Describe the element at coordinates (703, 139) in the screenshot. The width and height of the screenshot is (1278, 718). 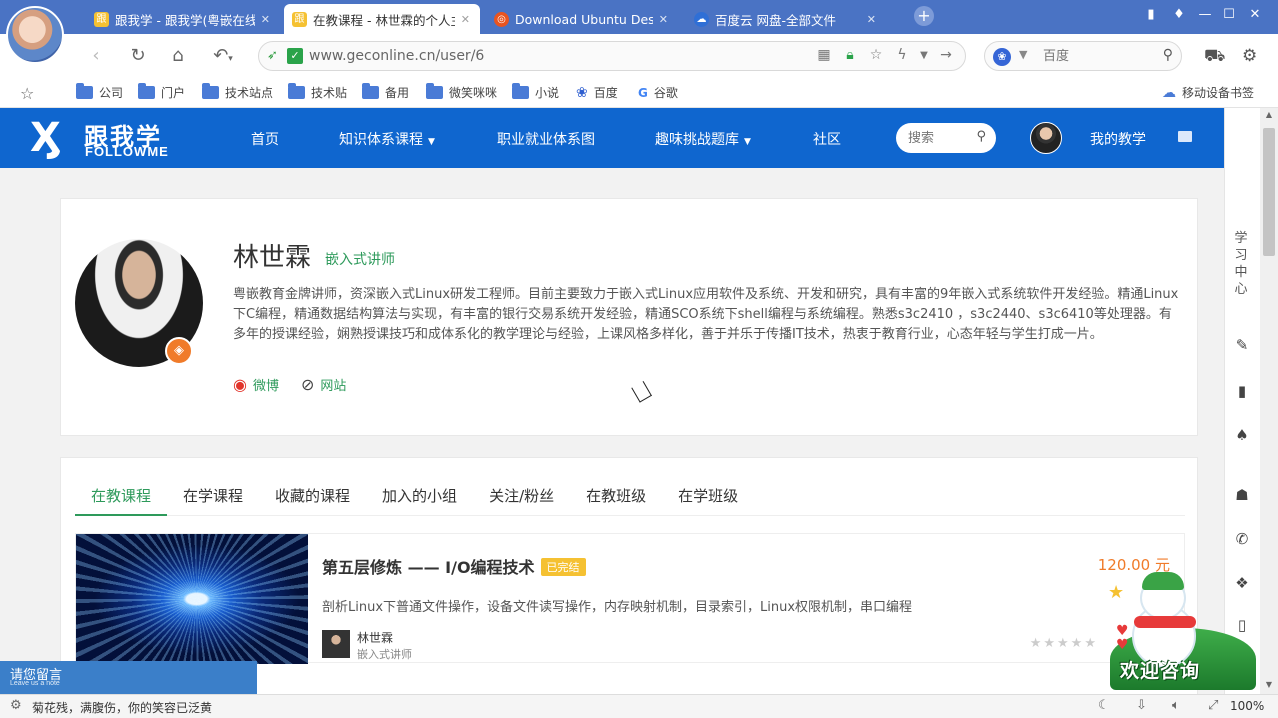
I see `nav-challenge-bank: 趣味挑战题库 ▼` at that location.